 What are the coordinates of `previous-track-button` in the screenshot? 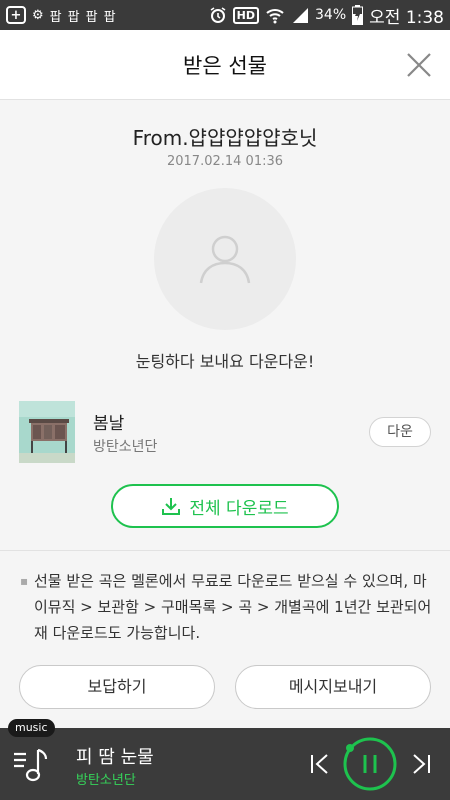 It's located at (320, 764).